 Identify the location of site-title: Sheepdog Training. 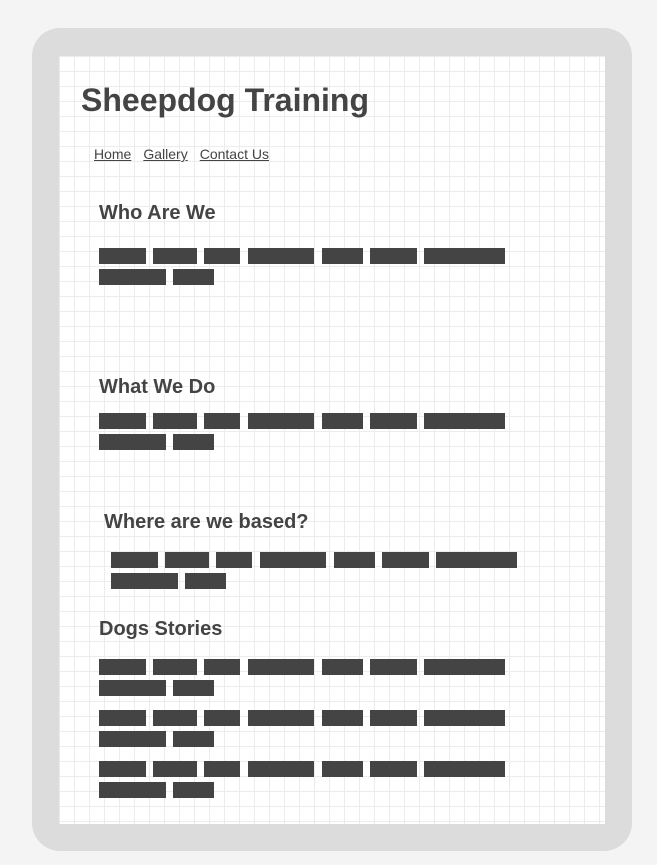
(225, 100).